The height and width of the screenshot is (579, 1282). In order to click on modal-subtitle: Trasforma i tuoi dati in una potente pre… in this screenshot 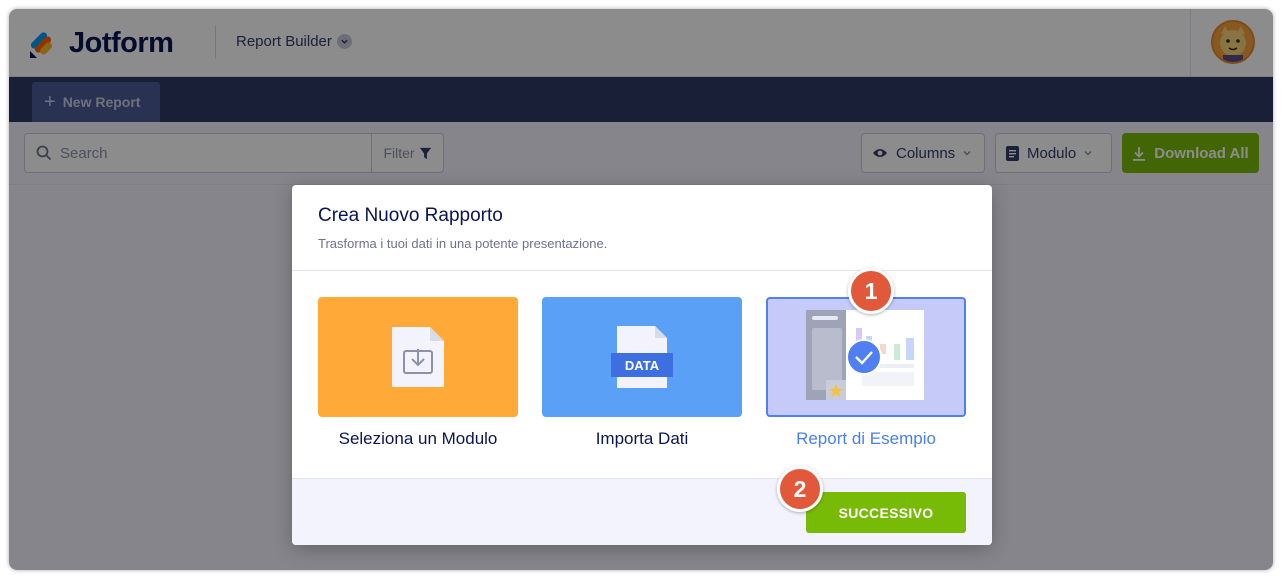, I will do `click(463, 243)`.